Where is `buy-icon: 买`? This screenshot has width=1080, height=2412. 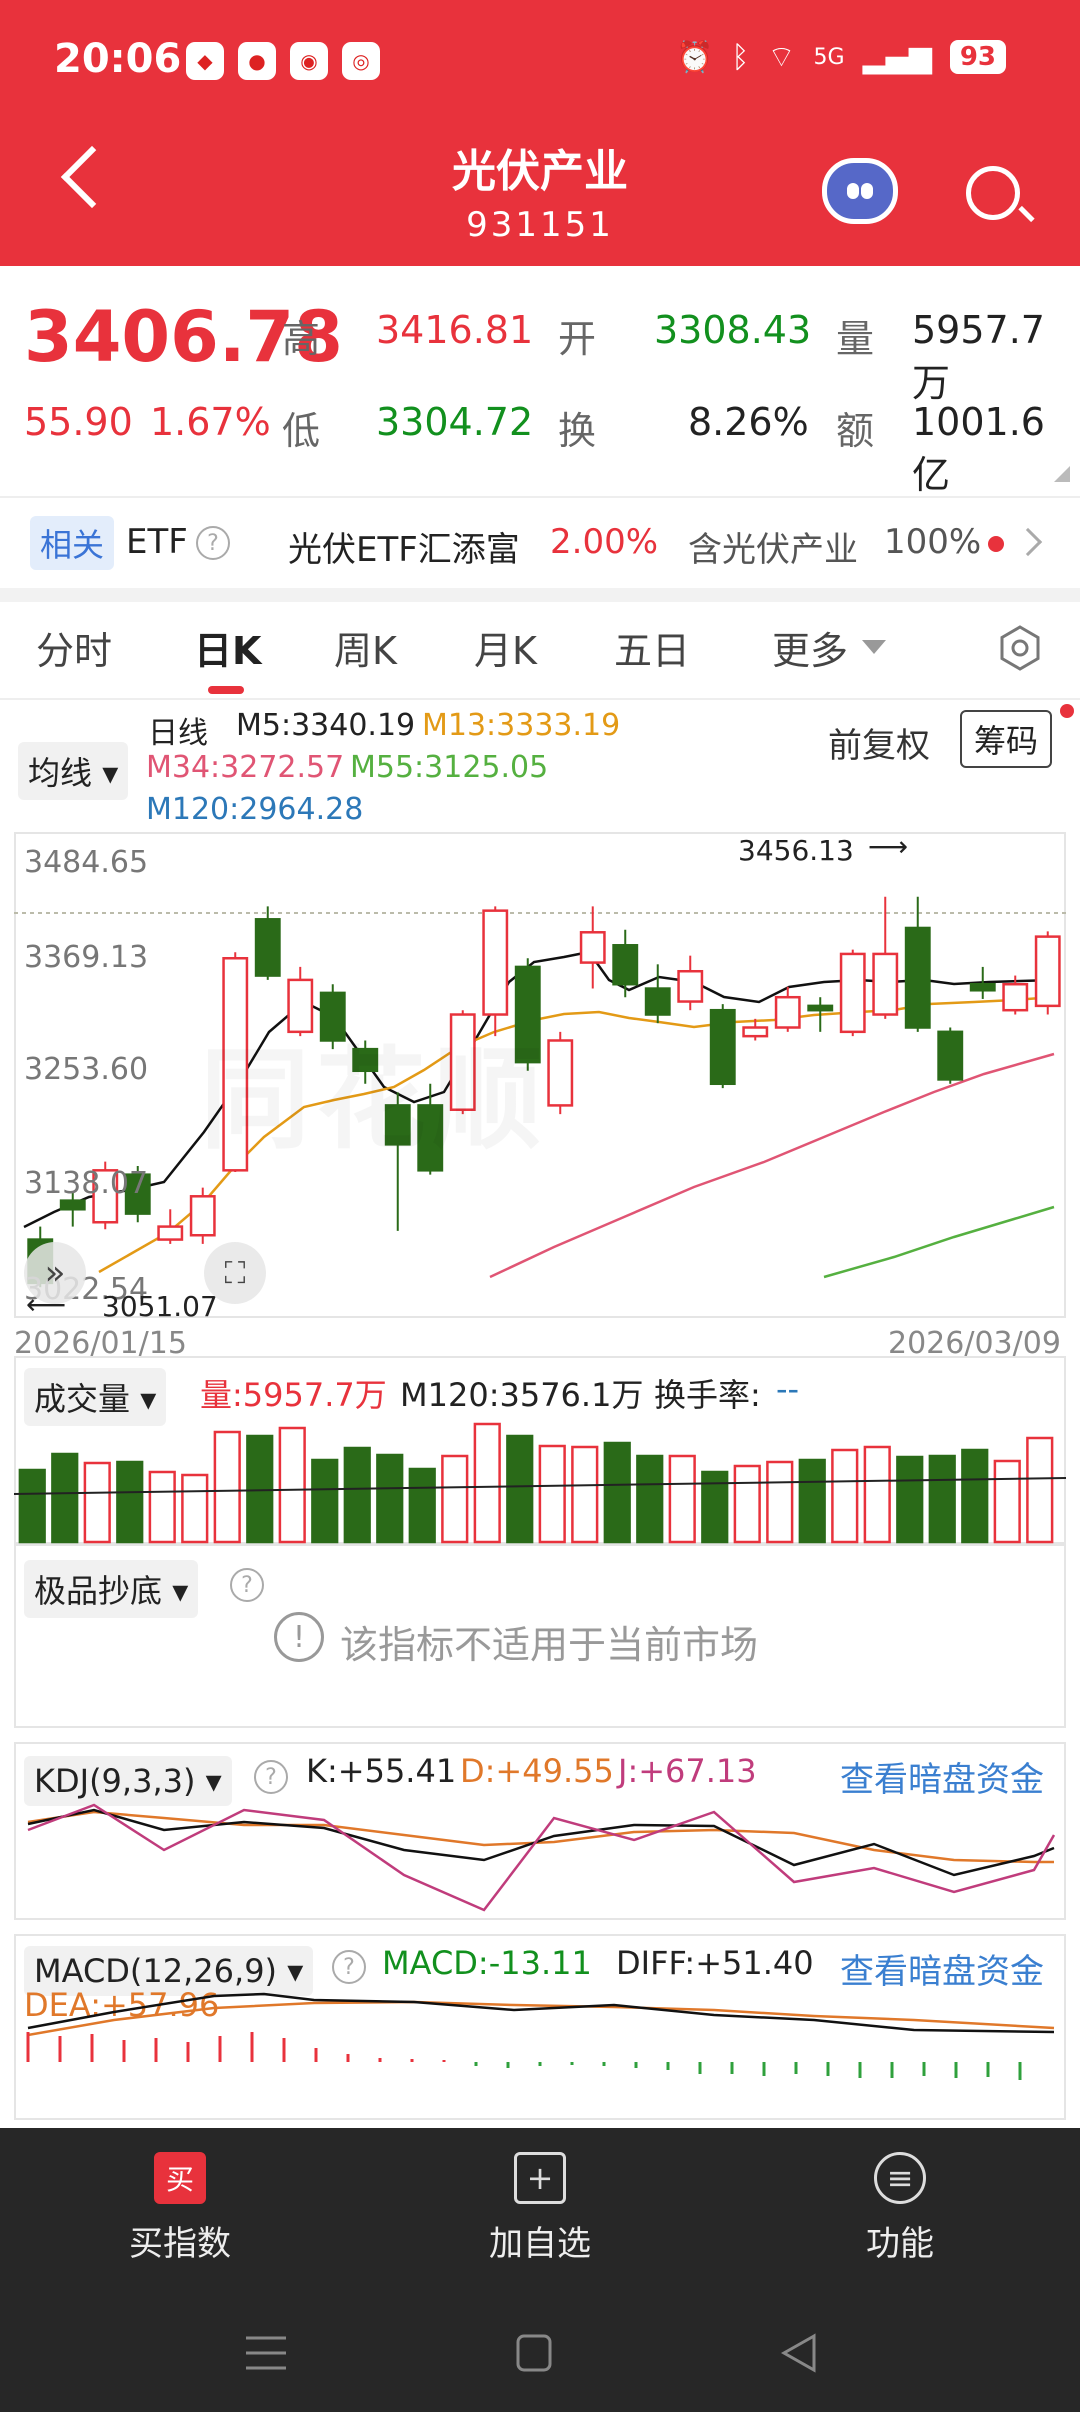
buy-icon: 买 is located at coordinates (180, 2178).